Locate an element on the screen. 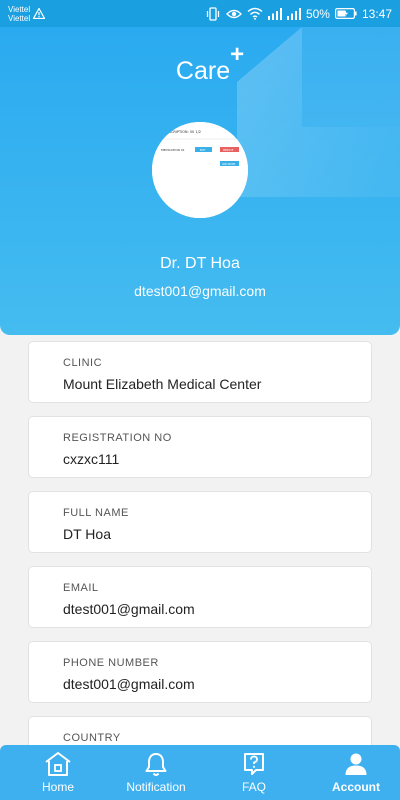 This screenshot has height=800, width=400. nav-notification: Notification is located at coordinates (156, 772).